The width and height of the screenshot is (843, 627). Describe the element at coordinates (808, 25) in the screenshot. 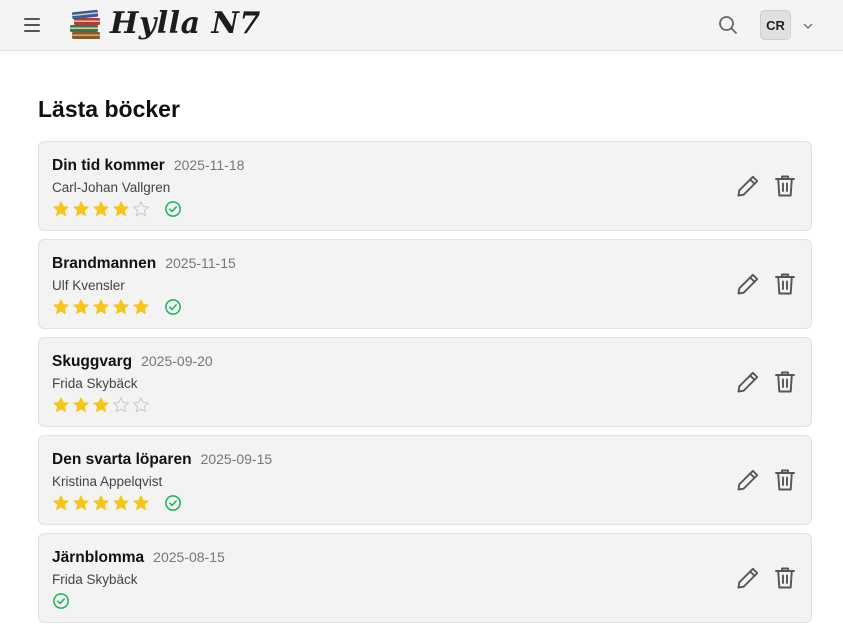

I see `chevron-down-icon` at that location.